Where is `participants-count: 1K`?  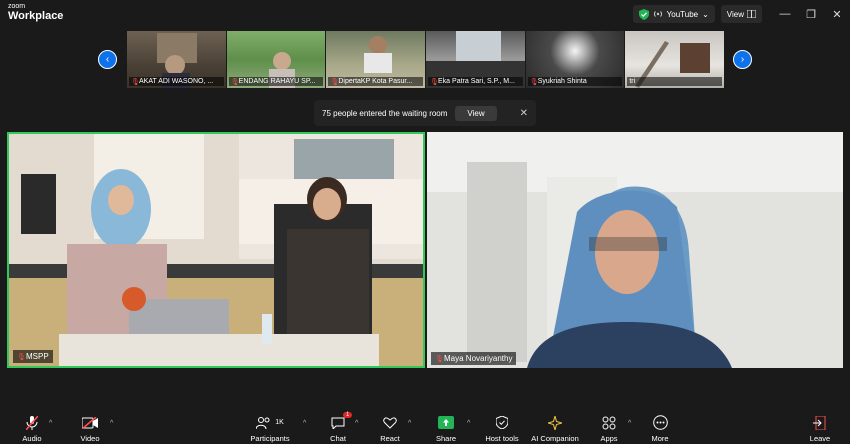 participants-count: 1K is located at coordinates (279, 422).